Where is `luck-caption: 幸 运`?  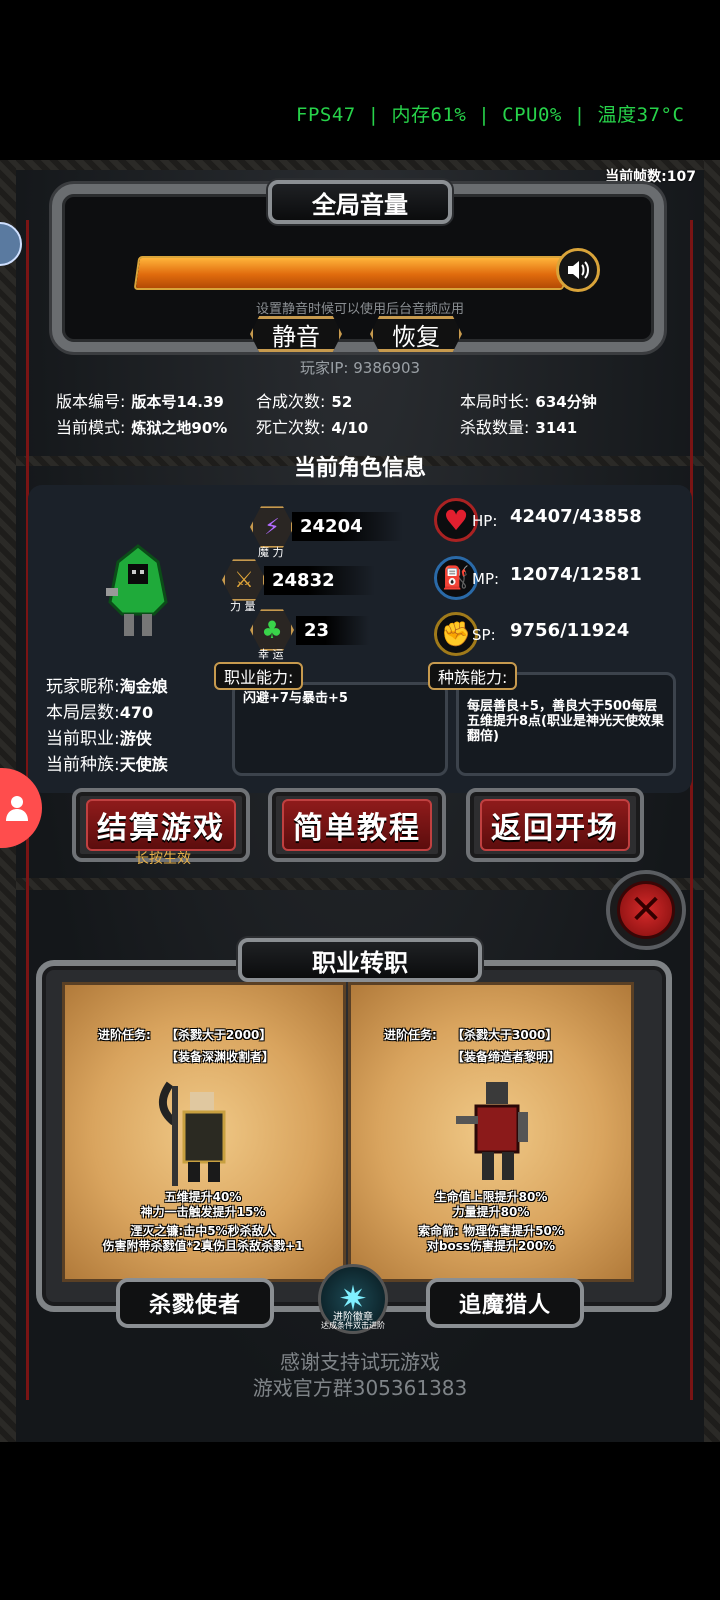
luck-caption: 幸 运 is located at coordinates (271, 654).